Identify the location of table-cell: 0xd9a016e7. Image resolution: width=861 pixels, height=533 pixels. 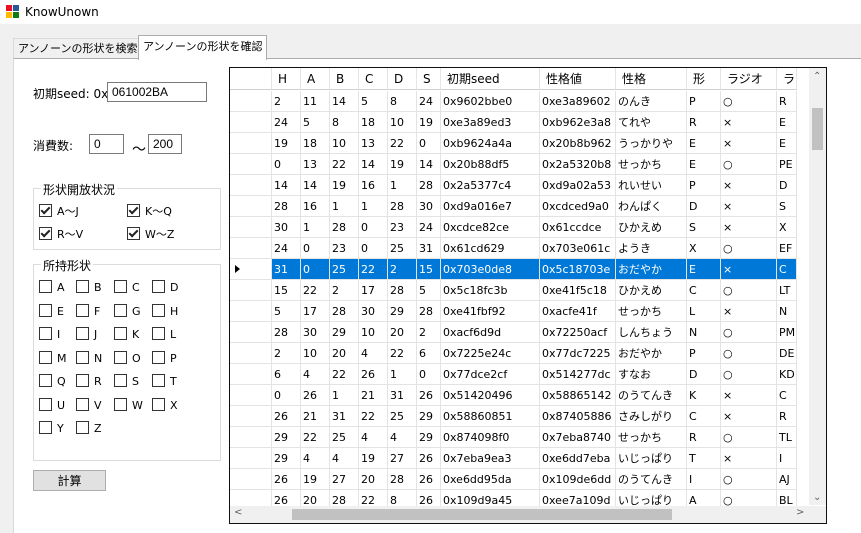
(490, 206).